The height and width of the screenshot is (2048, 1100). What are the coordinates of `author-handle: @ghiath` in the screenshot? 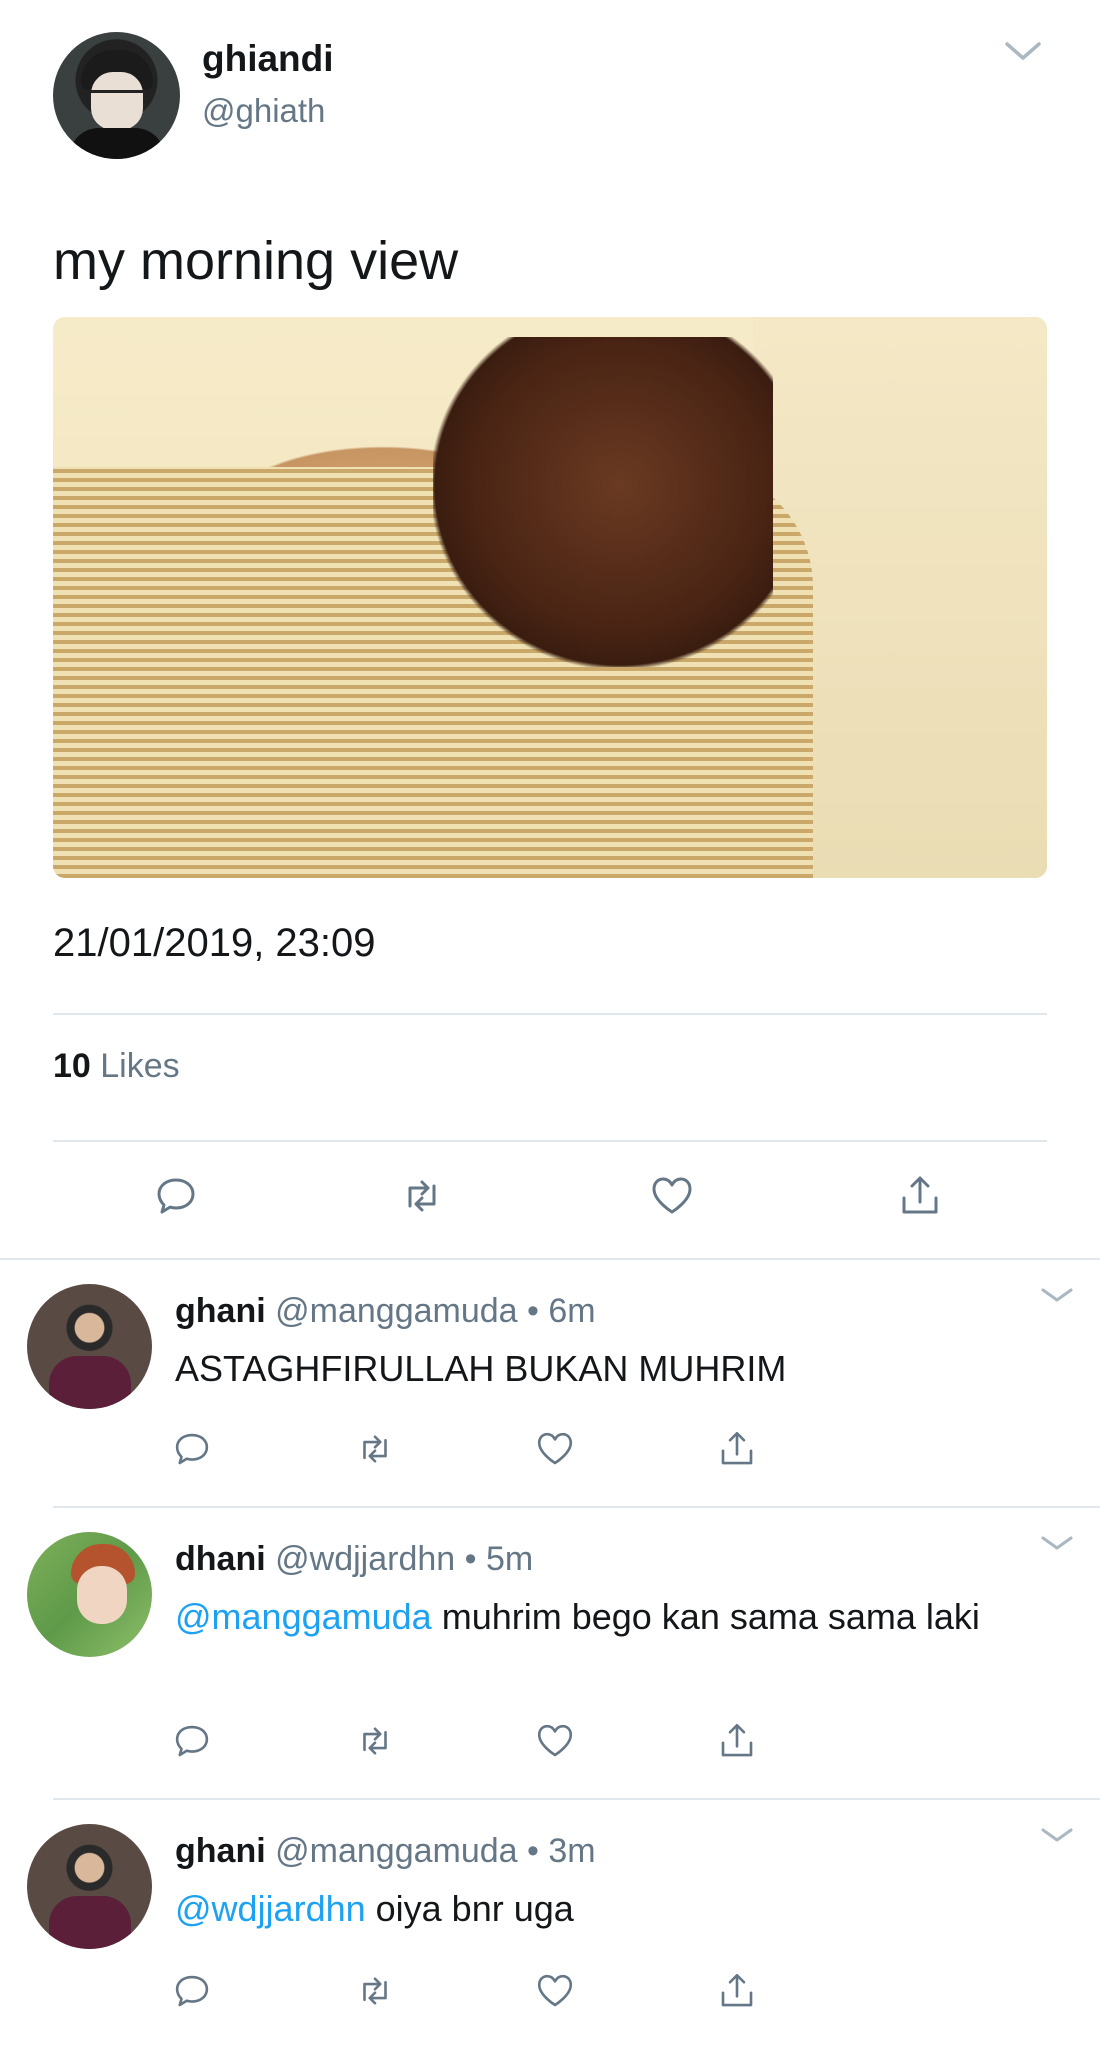 It's located at (263, 111).